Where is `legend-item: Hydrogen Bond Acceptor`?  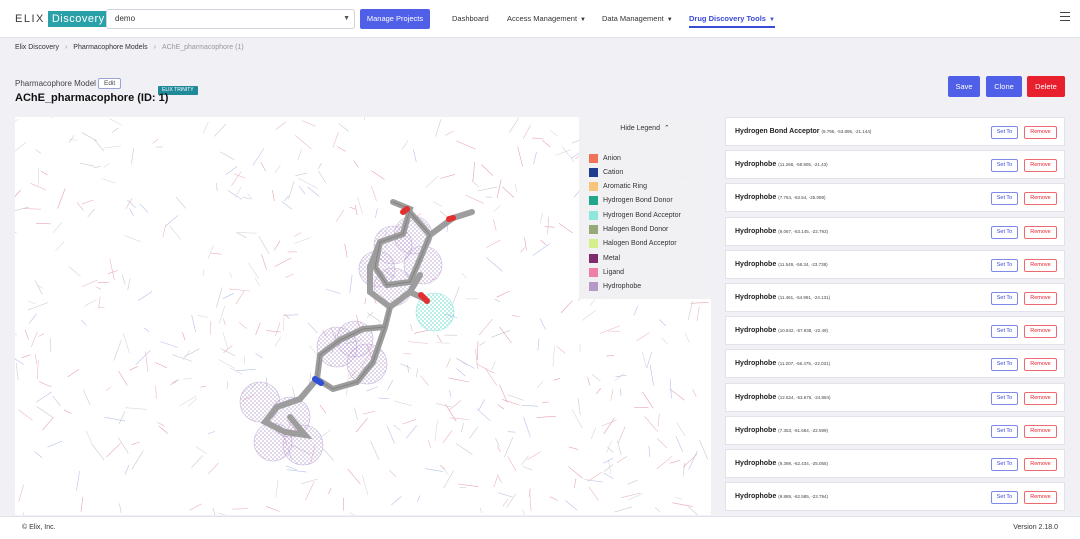 legend-item: Hydrogen Bond Acceptor is located at coordinates (635, 215).